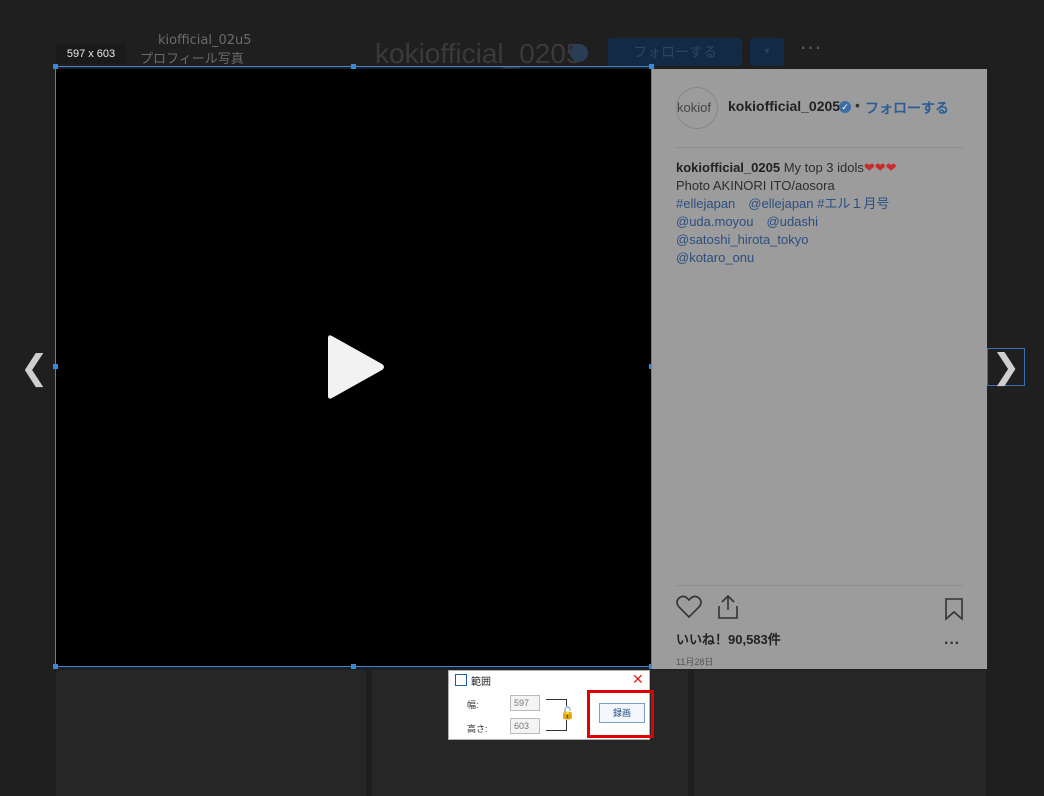 The height and width of the screenshot is (796, 1044). What do you see at coordinates (461, 680) in the screenshot?
I see `app-icon` at bounding box center [461, 680].